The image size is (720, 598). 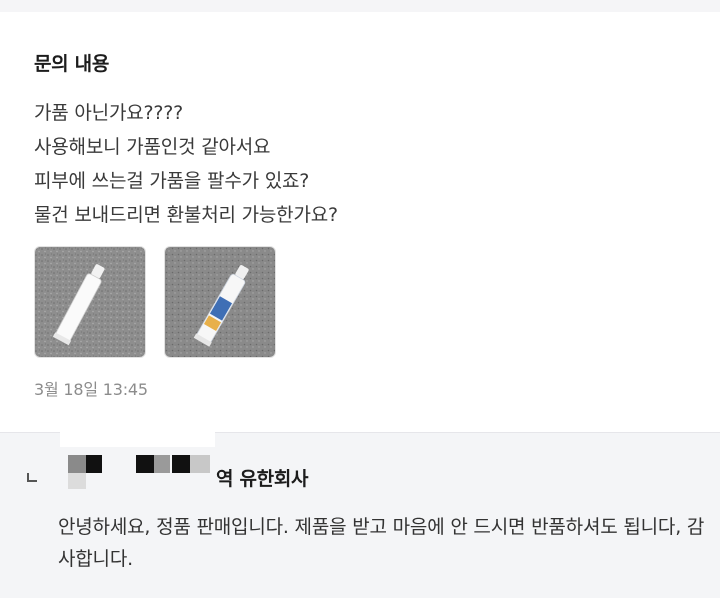 I want to click on seller-name: 역 유한회사, so click(x=262, y=479).